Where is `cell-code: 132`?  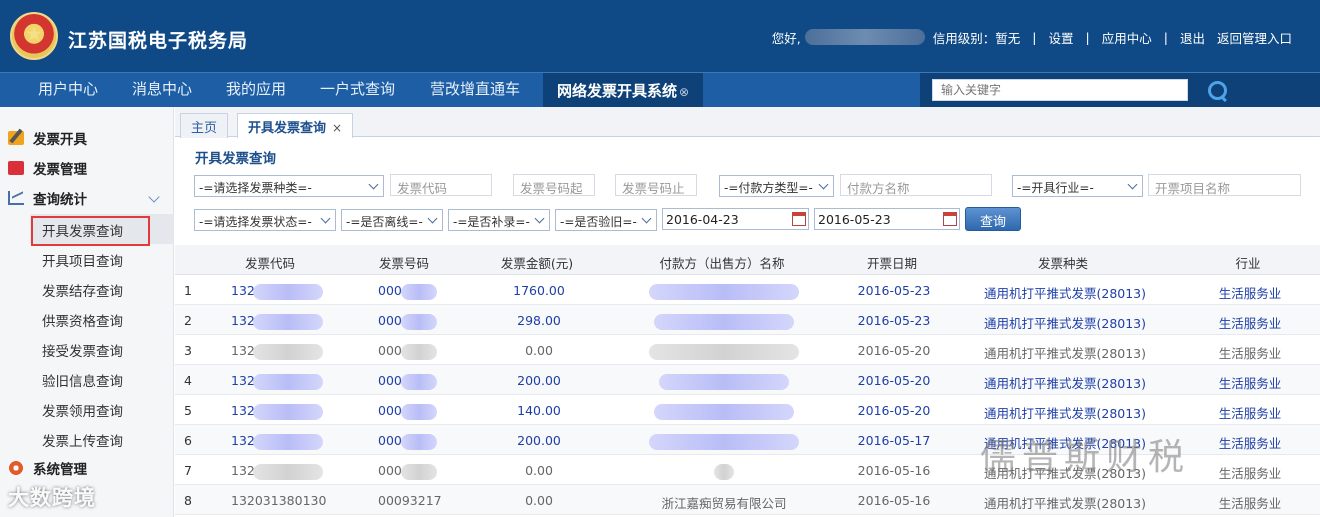 cell-code: 132 is located at coordinates (243, 440).